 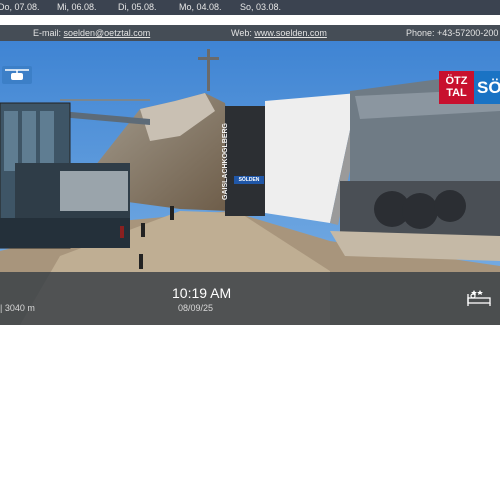 I want to click on web-link: www.soelden.com, so click(x=290, y=33).